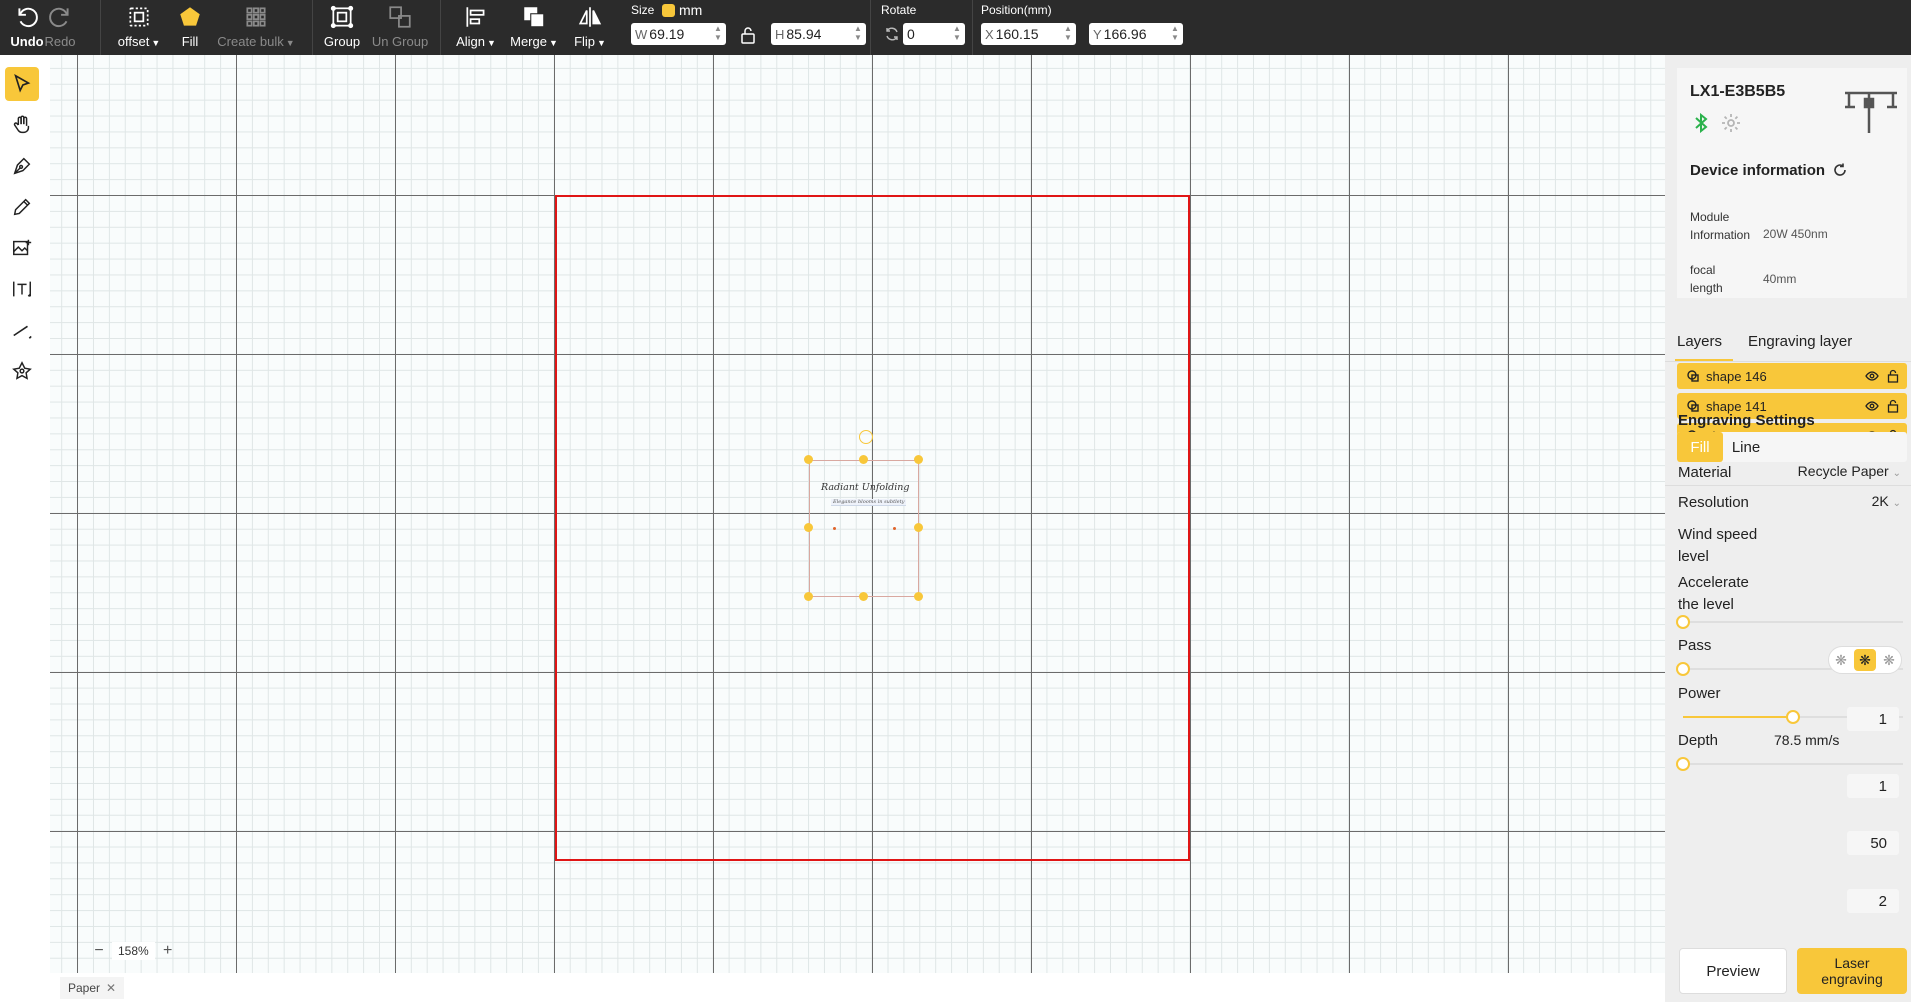 This screenshot has height=1002, width=1911. I want to click on resolution-select: 2K ⌄, so click(1886, 501).